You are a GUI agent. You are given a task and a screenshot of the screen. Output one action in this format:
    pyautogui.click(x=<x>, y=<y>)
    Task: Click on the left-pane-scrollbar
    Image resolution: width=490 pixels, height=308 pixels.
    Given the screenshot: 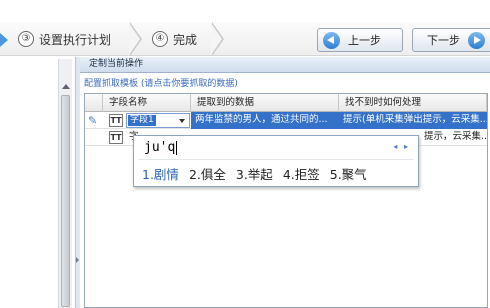 What is the action you would take?
    pyautogui.click(x=65, y=183)
    